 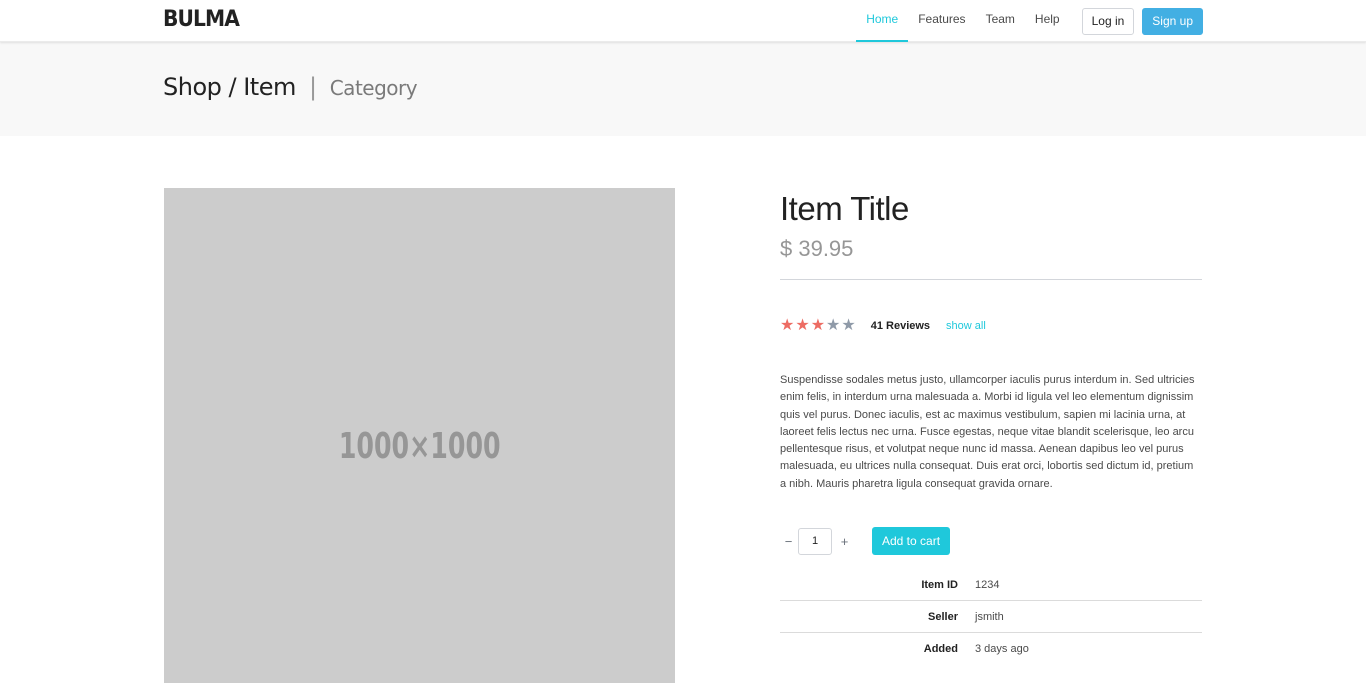 I want to click on info-row-item-id: Item ID 1234, so click(x=991, y=585).